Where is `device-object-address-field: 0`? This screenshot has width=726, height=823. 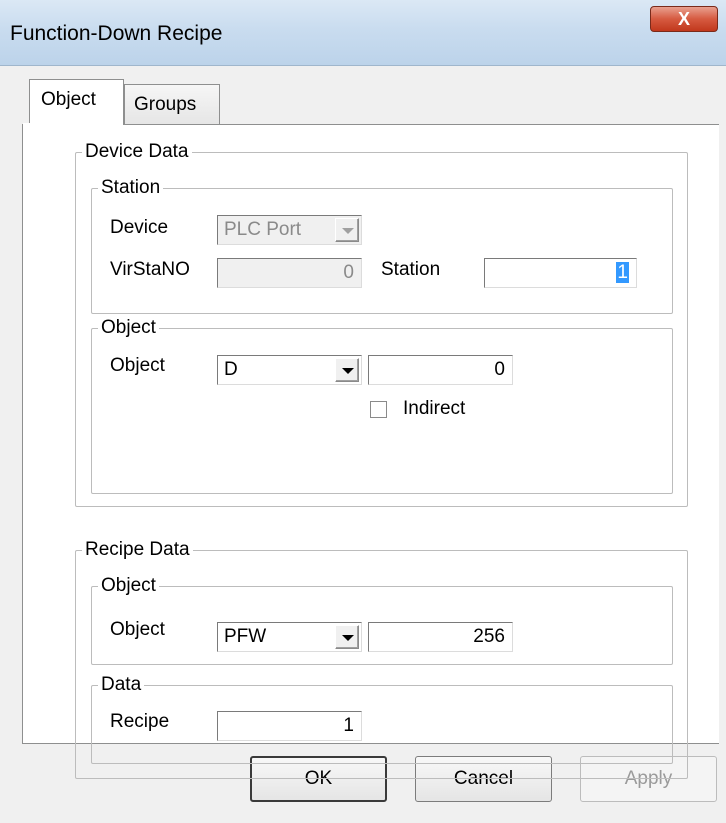 device-object-address-field: 0 is located at coordinates (440, 370).